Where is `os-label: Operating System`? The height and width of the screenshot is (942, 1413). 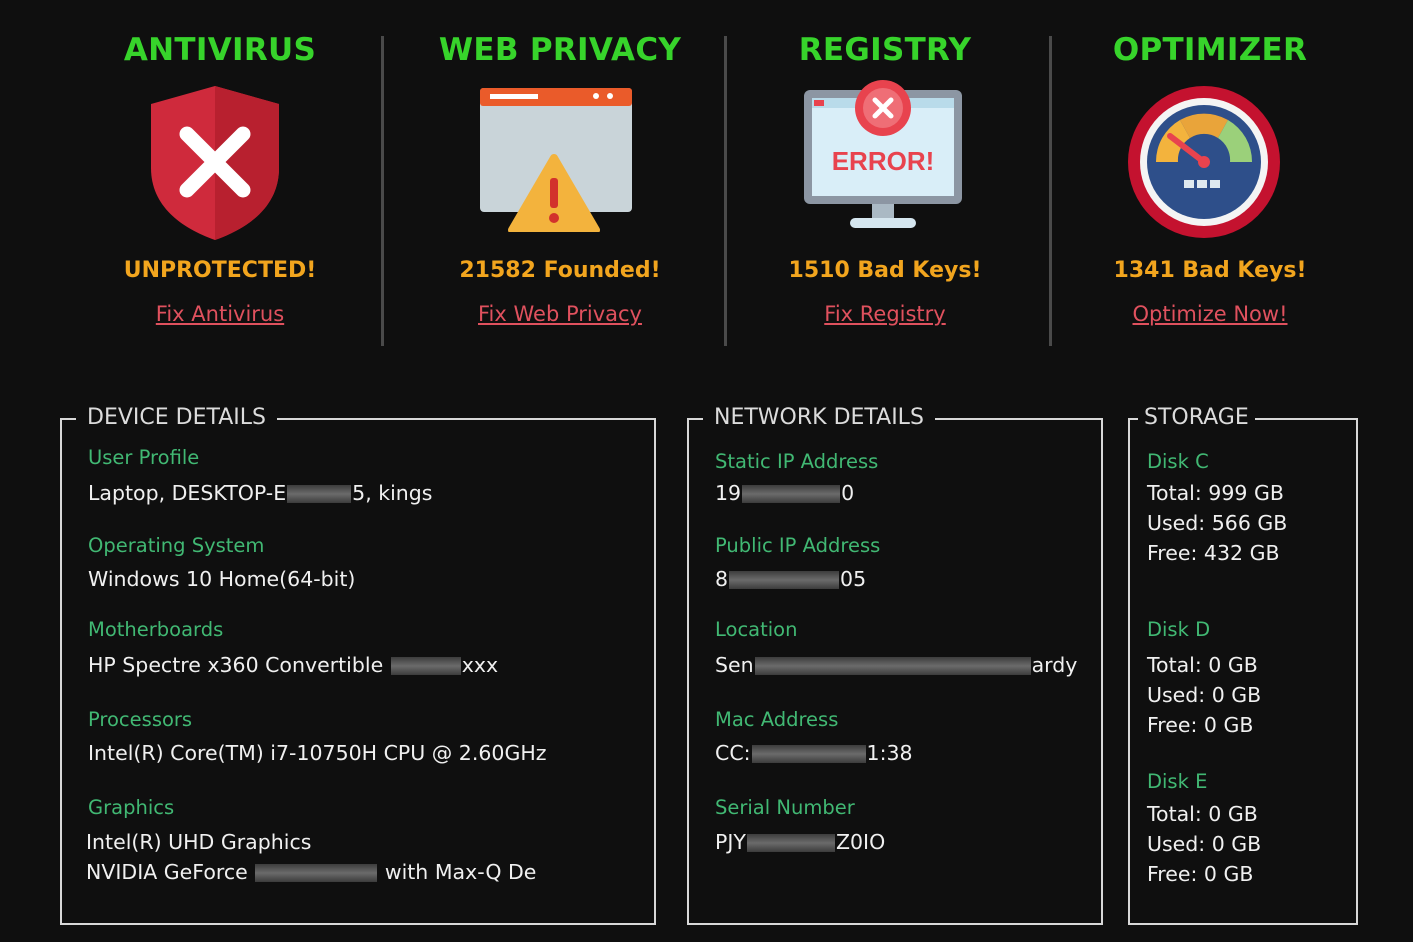 os-label: Operating System is located at coordinates (176, 545).